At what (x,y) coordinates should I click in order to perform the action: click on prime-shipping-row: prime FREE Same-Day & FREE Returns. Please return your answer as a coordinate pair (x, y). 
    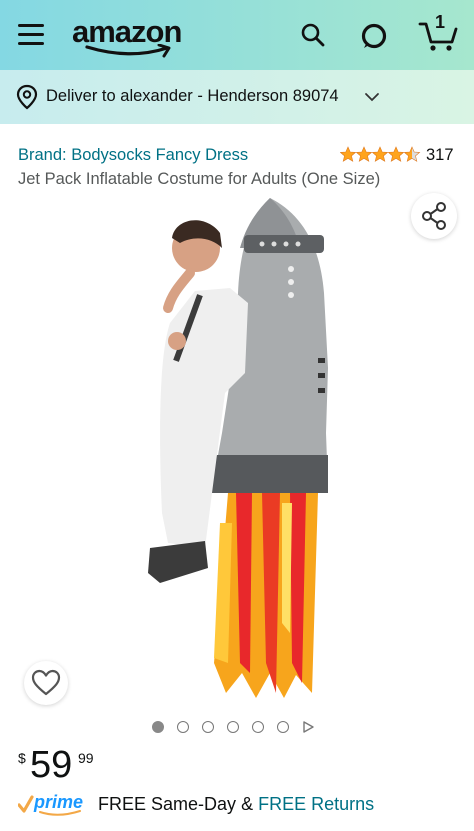
    Looking at the image, I should click on (238, 805).